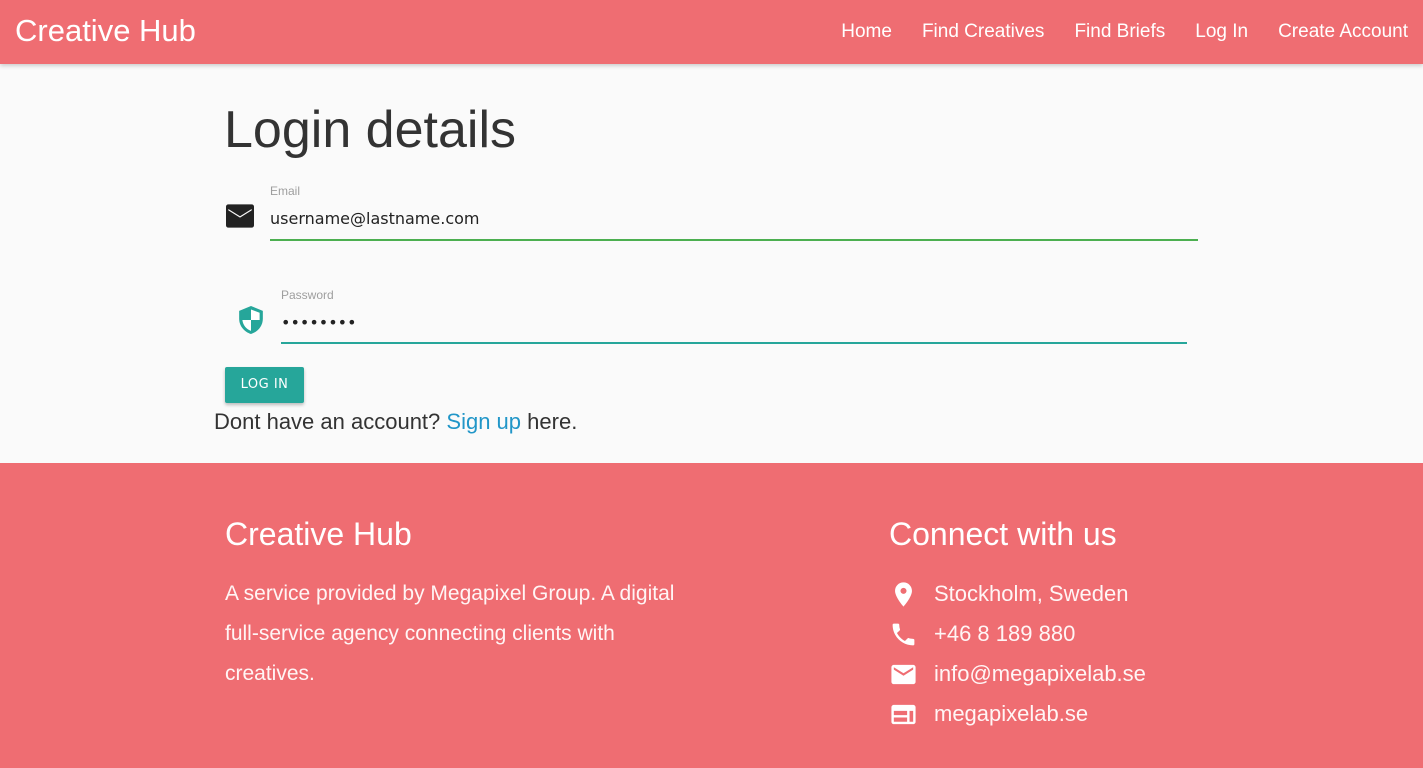  I want to click on contact-email: info@megapixelab.se, so click(1017, 674).